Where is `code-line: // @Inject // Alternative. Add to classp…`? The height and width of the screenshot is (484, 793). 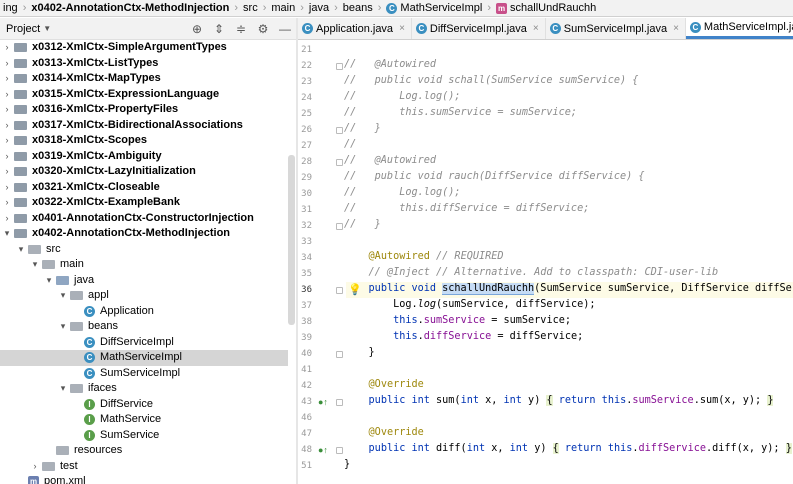
code-line: // @Inject // Alternative. Add to classp… is located at coordinates (531, 272).